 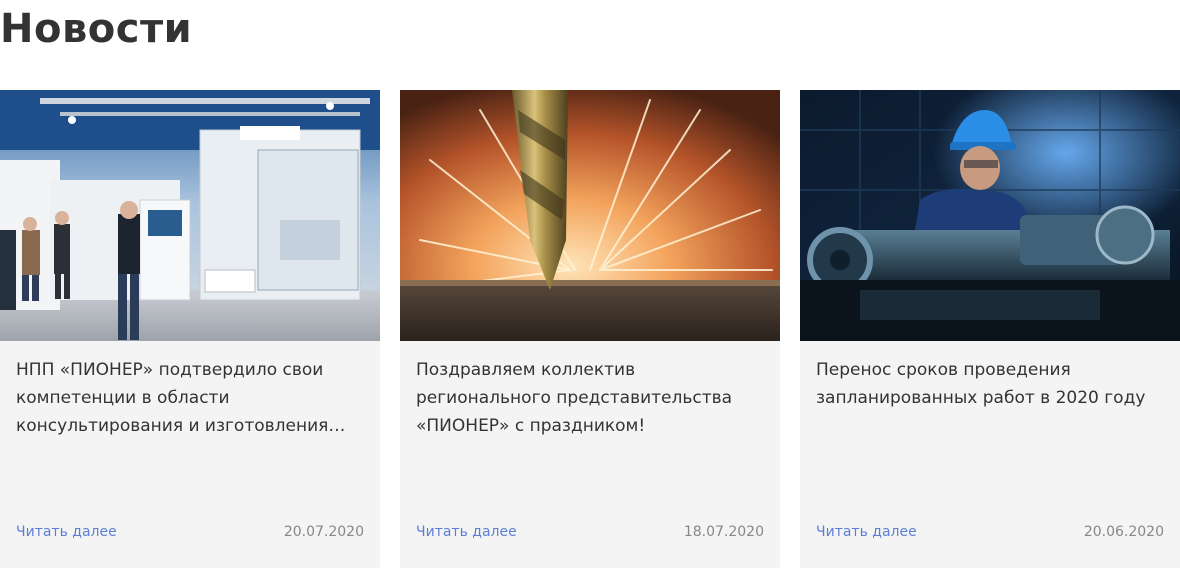 I want to click on section-title: Новости, so click(x=96, y=29).